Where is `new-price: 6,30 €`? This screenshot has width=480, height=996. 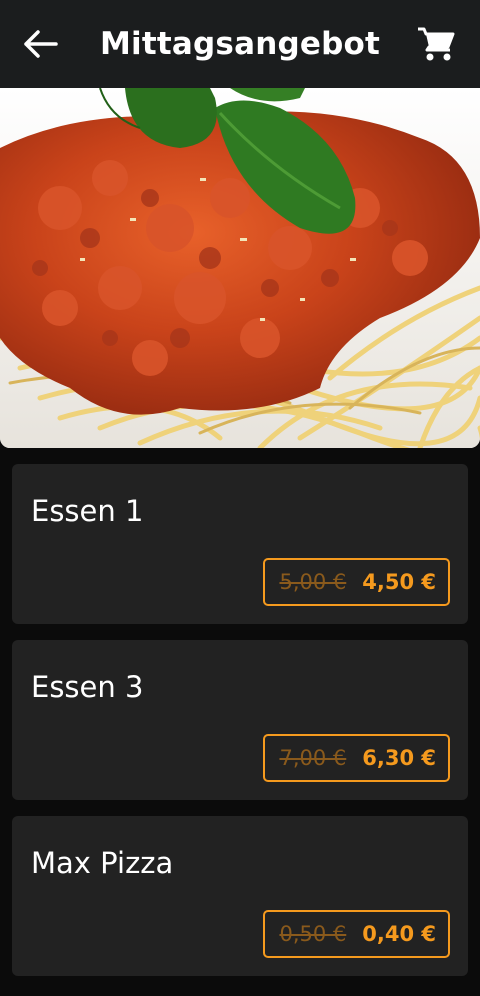 new-price: 6,30 € is located at coordinates (399, 758).